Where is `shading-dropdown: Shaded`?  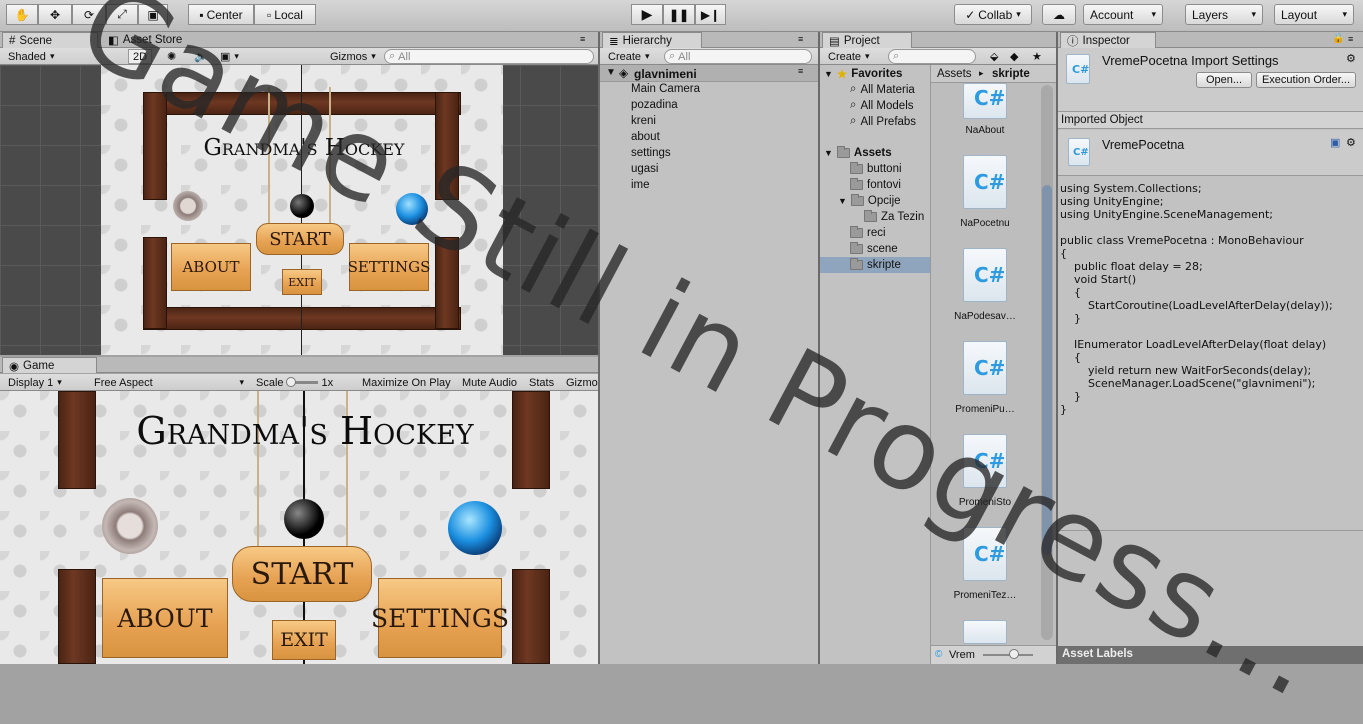 shading-dropdown: Shaded is located at coordinates (63, 56).